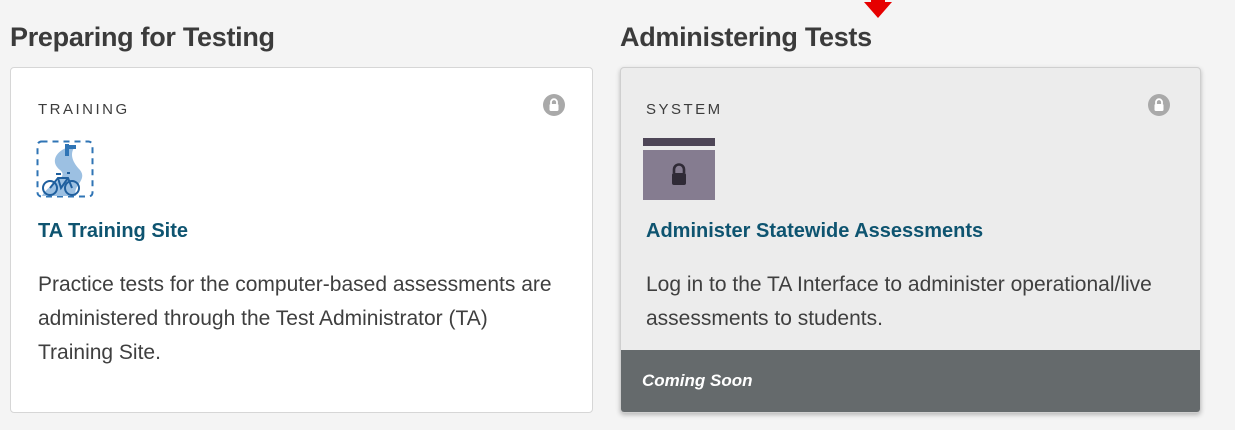 The height and width of the screenshot is (430, 1235). I want to click on bicycle-path-icon, so click(65, 169).